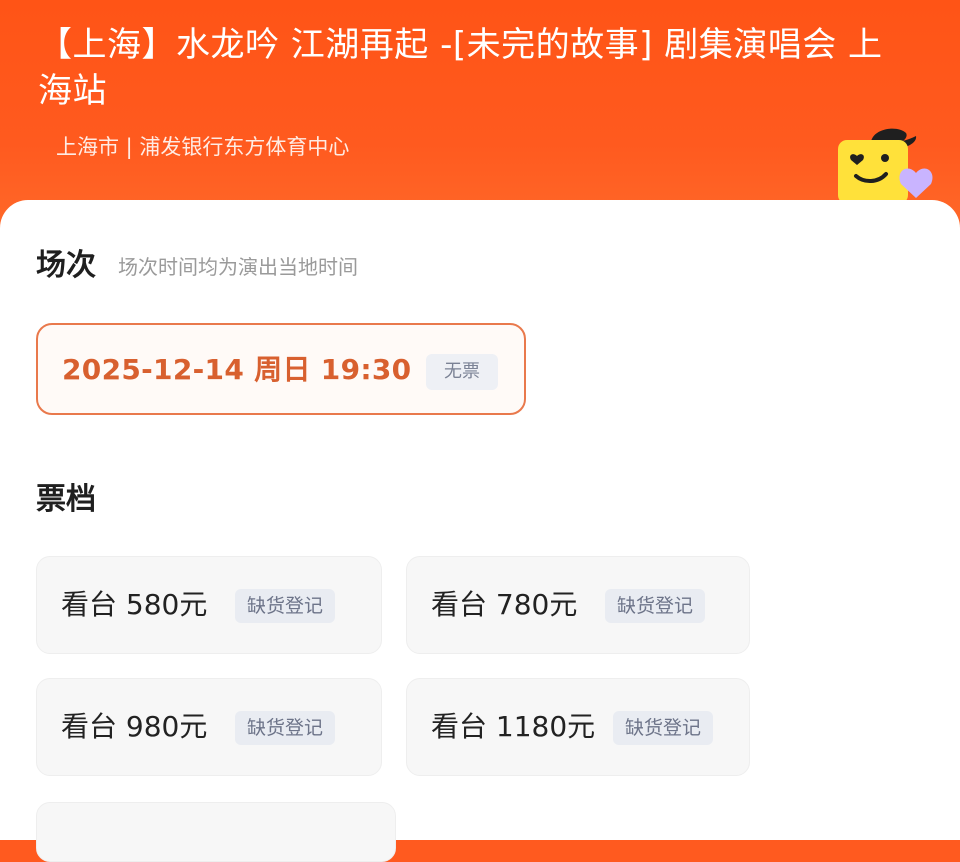 The height and width of the screenshot is (862, 960). What do you see at coordinates (873, 172) in the screenshot?
I see `mascot-face-icon` at bounding box center [873, 172].